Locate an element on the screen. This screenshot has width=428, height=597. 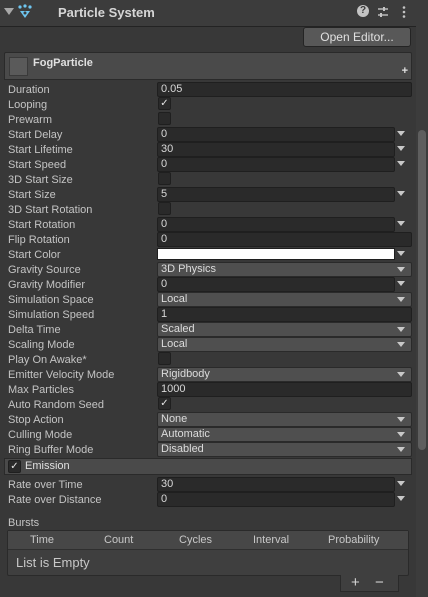
particle-thumbnail-icon is located at coordinates (18, 66).